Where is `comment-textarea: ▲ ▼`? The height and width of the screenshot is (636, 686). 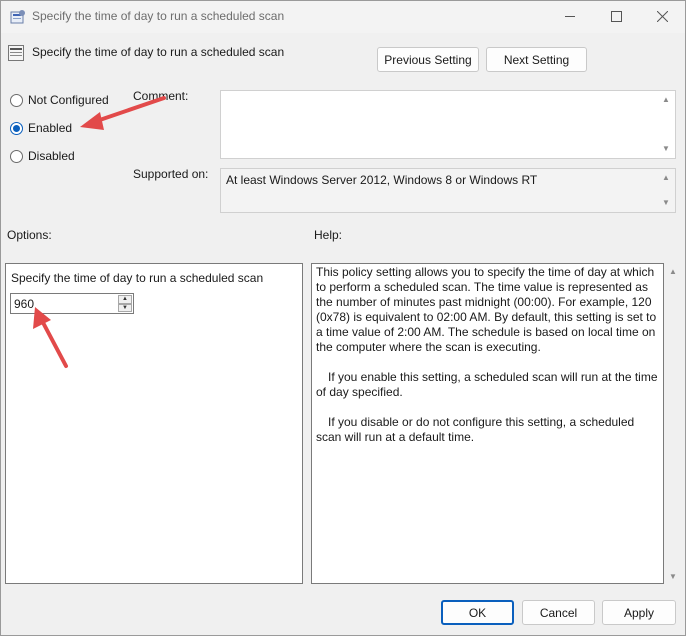
comment-textarea: ▲ ▼ is located at coordinates (448, 124).